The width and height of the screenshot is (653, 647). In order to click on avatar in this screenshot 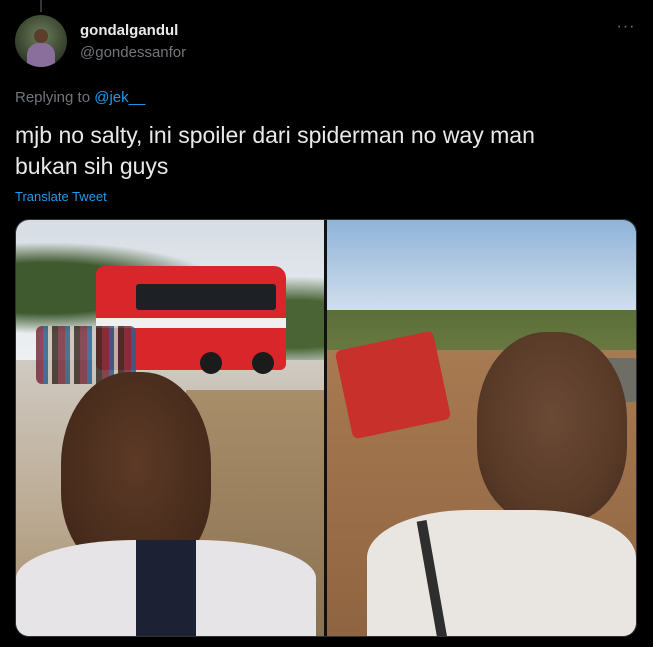, I will do `click(41, 41)`.